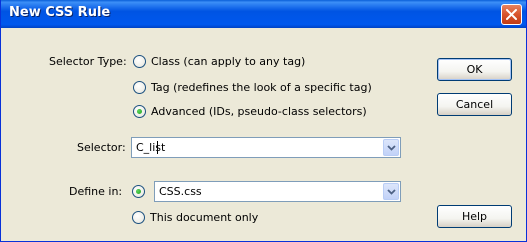 This screenshot has width=527, height=242. I want to click on radio-class-label: Class (can apply to any tag), so click(228, 61).